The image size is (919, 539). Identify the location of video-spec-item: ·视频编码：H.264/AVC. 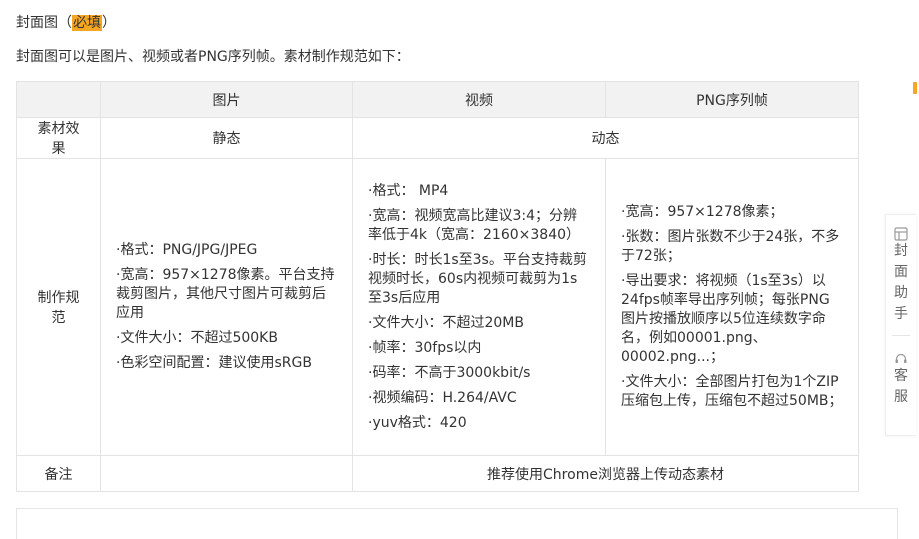
(442, 397).